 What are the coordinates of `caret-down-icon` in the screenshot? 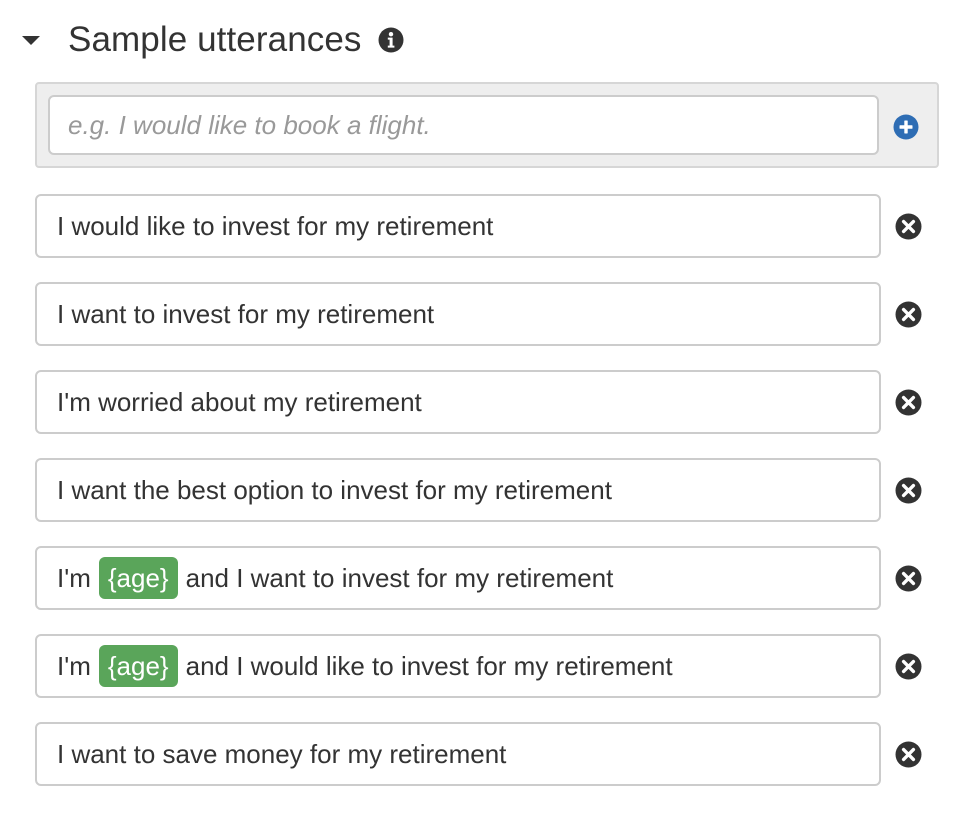 It's located at (31, 40).